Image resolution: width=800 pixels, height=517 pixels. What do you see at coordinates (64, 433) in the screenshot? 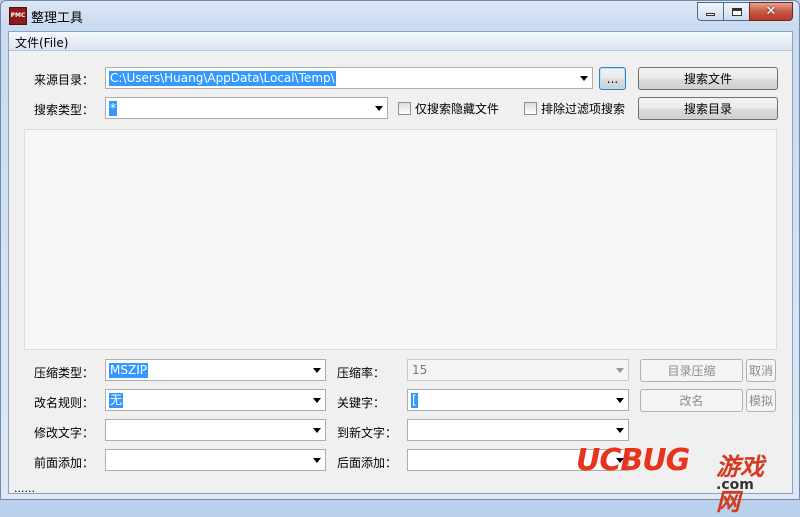
I see `modify-text-label: 修改文字：` at bounding box center [64, 433].